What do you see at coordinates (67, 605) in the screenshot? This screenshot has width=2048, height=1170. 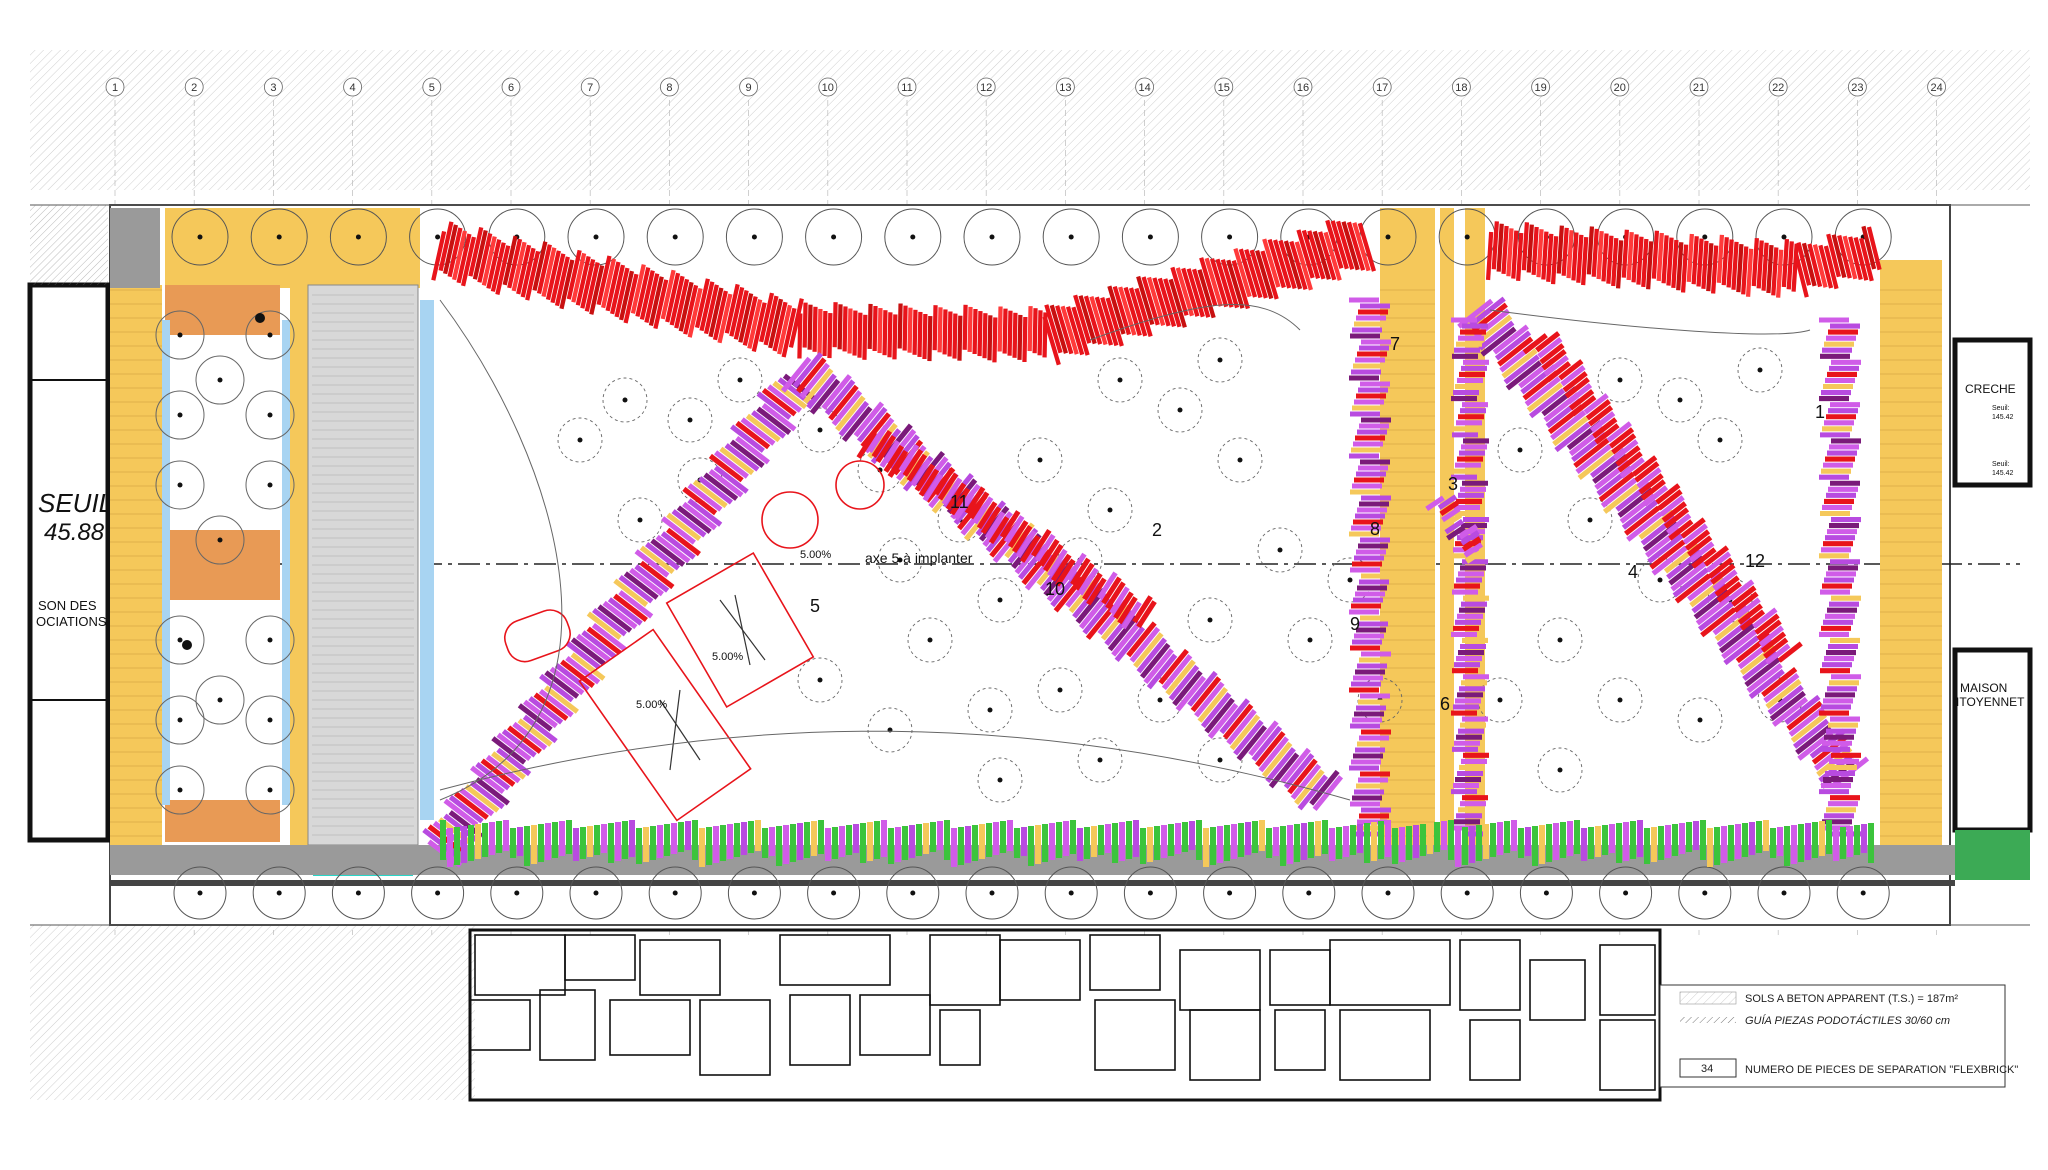 I see `left-building-name-1: SON DES` at bounding box center [67, 605].